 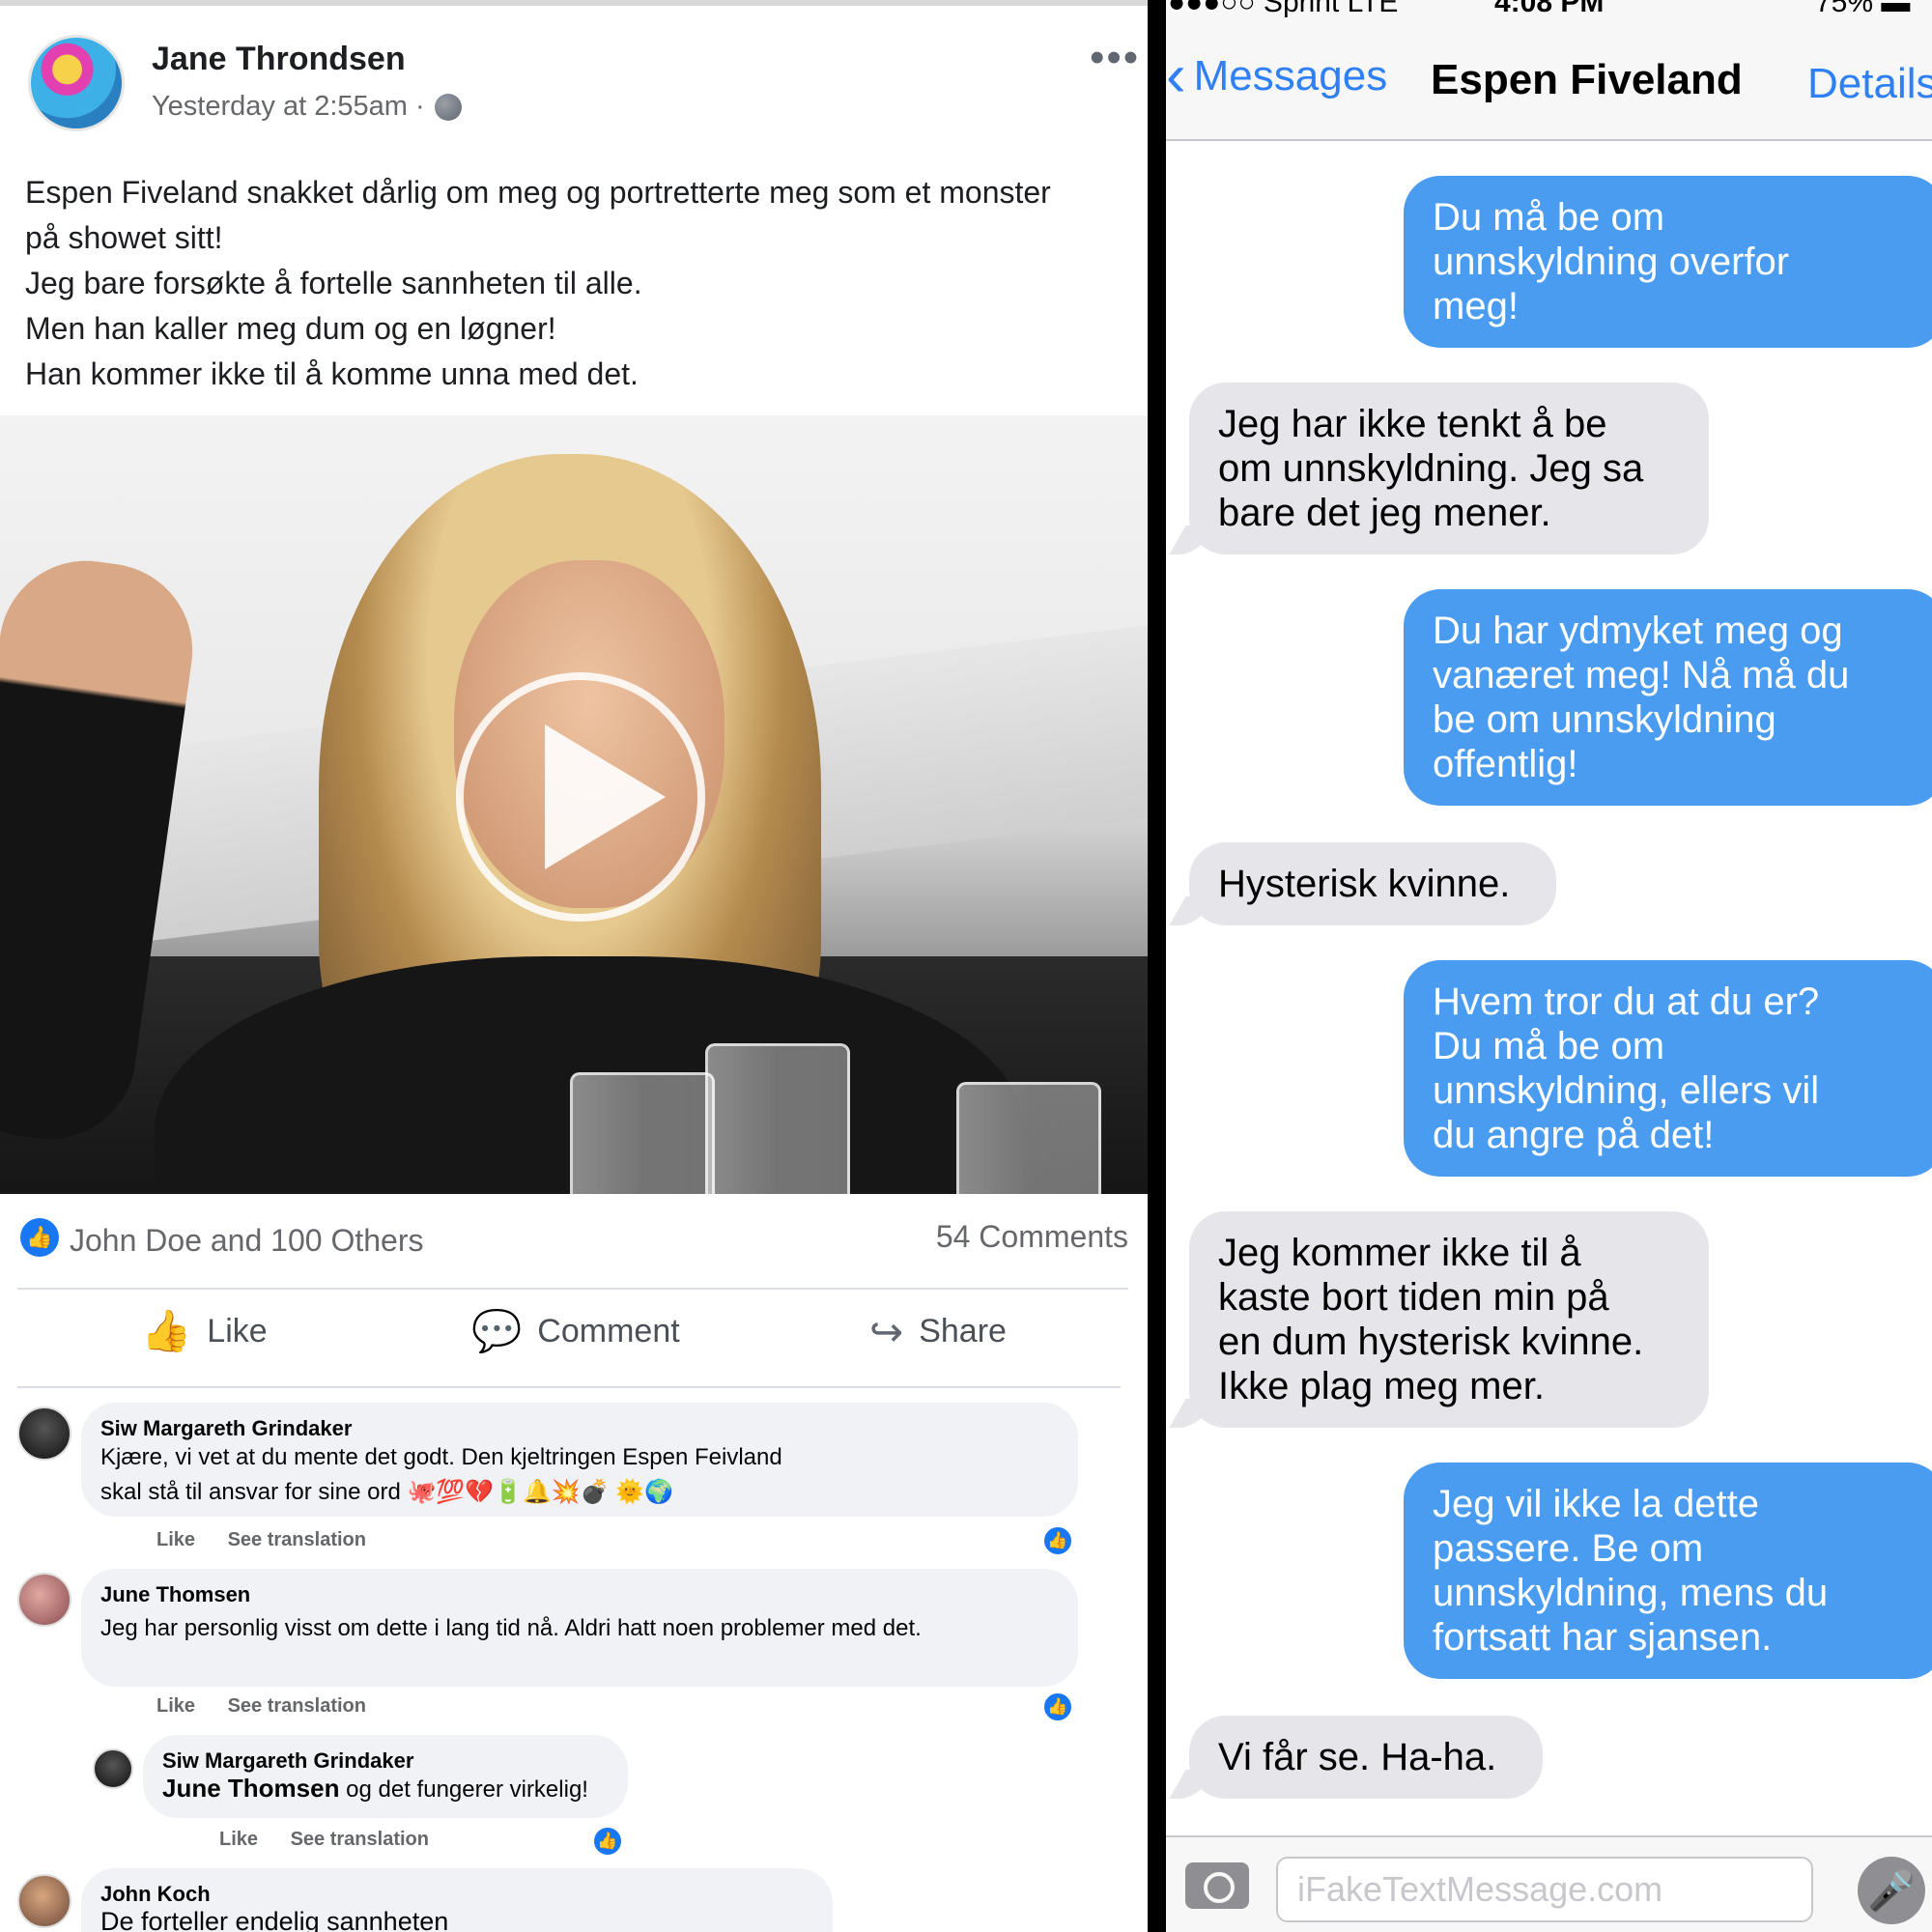 I want to click on message-line: kaste bort tiden min på, so click(x=1413, y=1297).